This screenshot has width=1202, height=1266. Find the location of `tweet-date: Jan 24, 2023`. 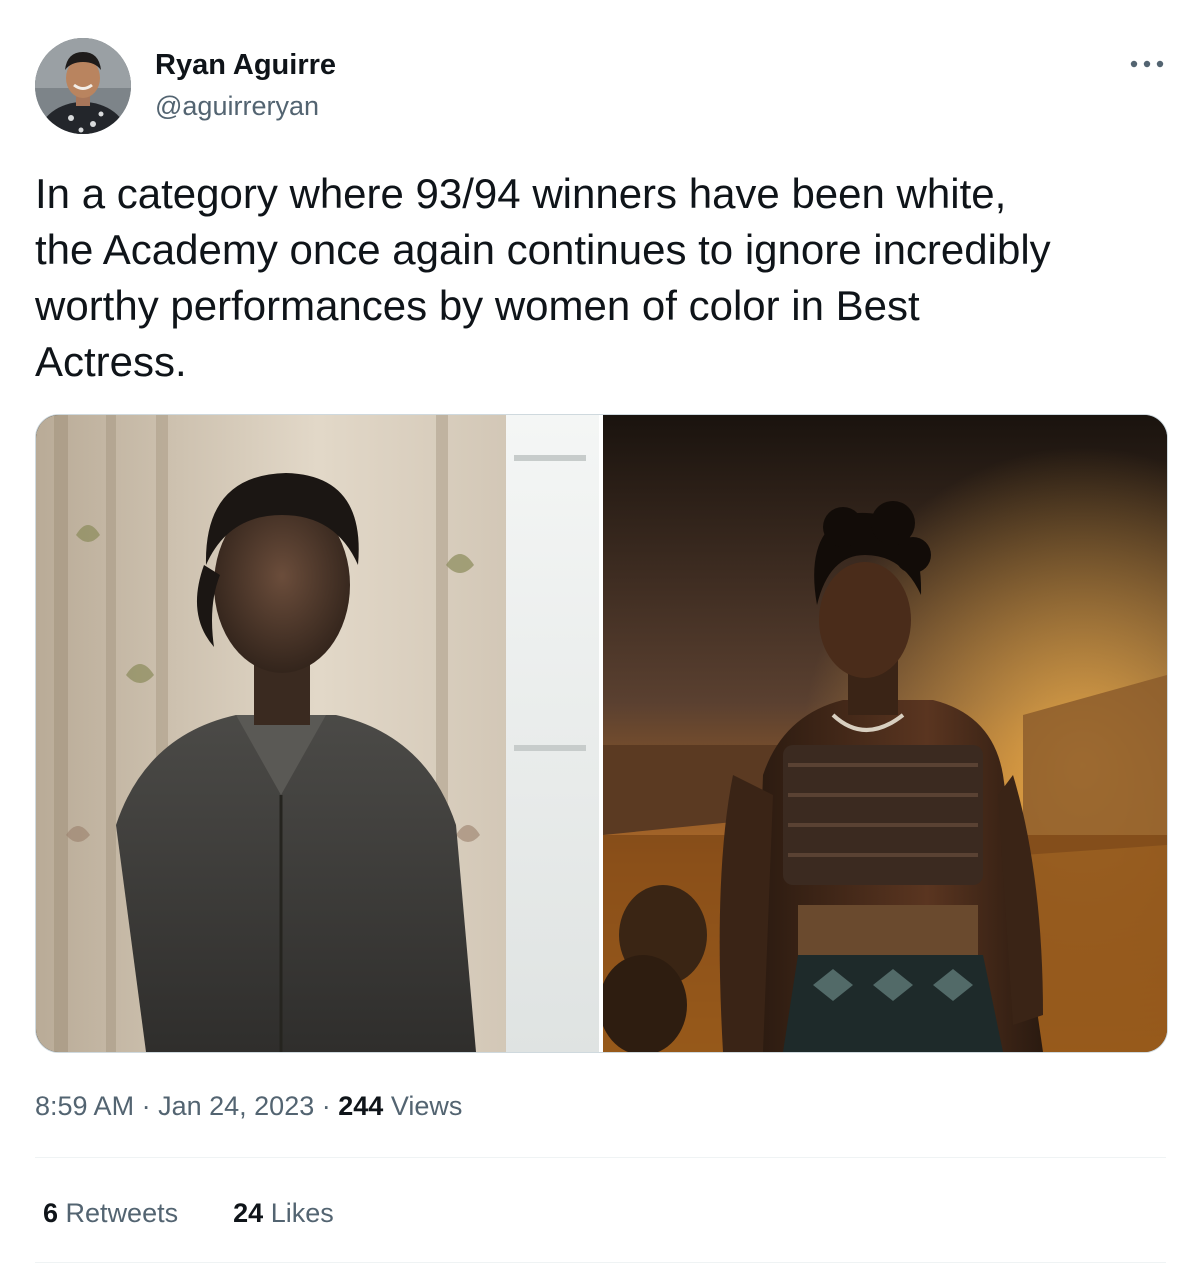

tweet-date: Jan 24, 2023 is located at coordinates (236, 1106).